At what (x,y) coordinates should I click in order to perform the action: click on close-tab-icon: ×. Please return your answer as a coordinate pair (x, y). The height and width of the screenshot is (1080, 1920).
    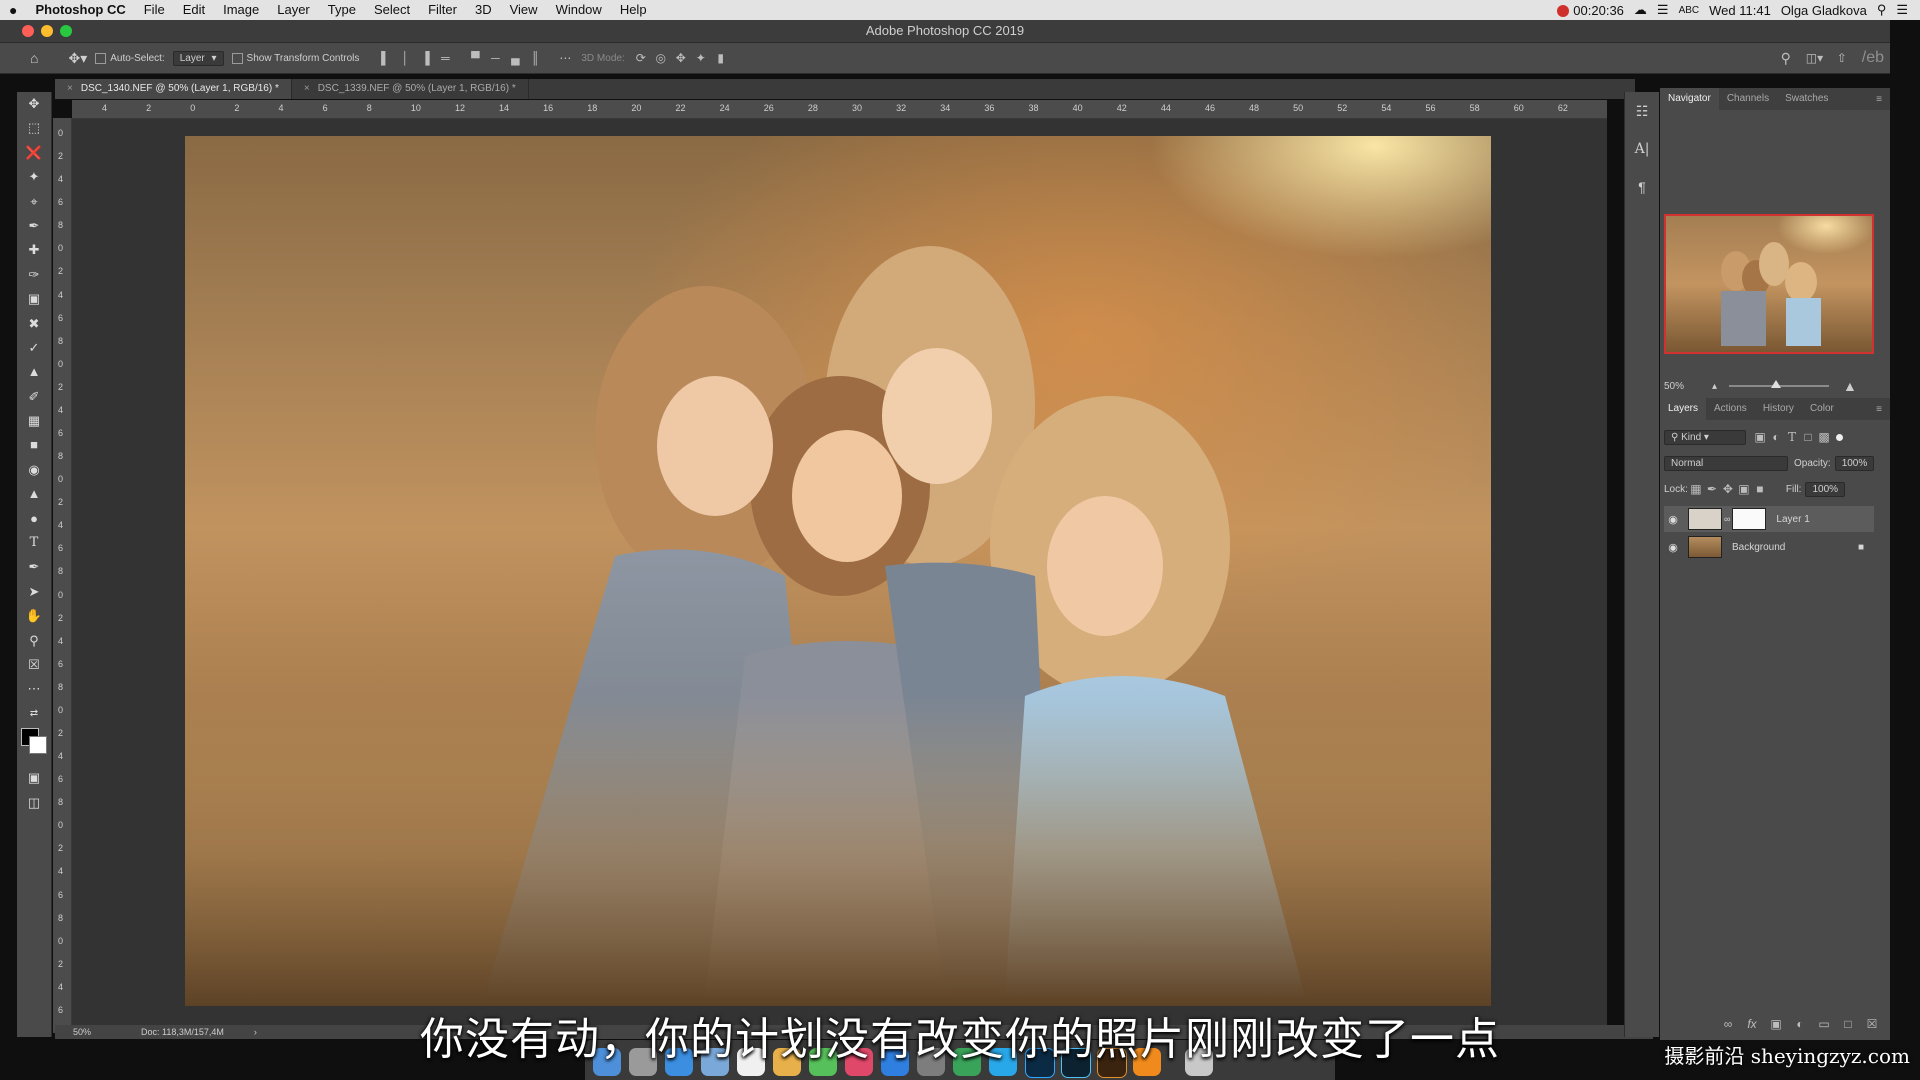
    Looking at the image, I should click on (70, 88).